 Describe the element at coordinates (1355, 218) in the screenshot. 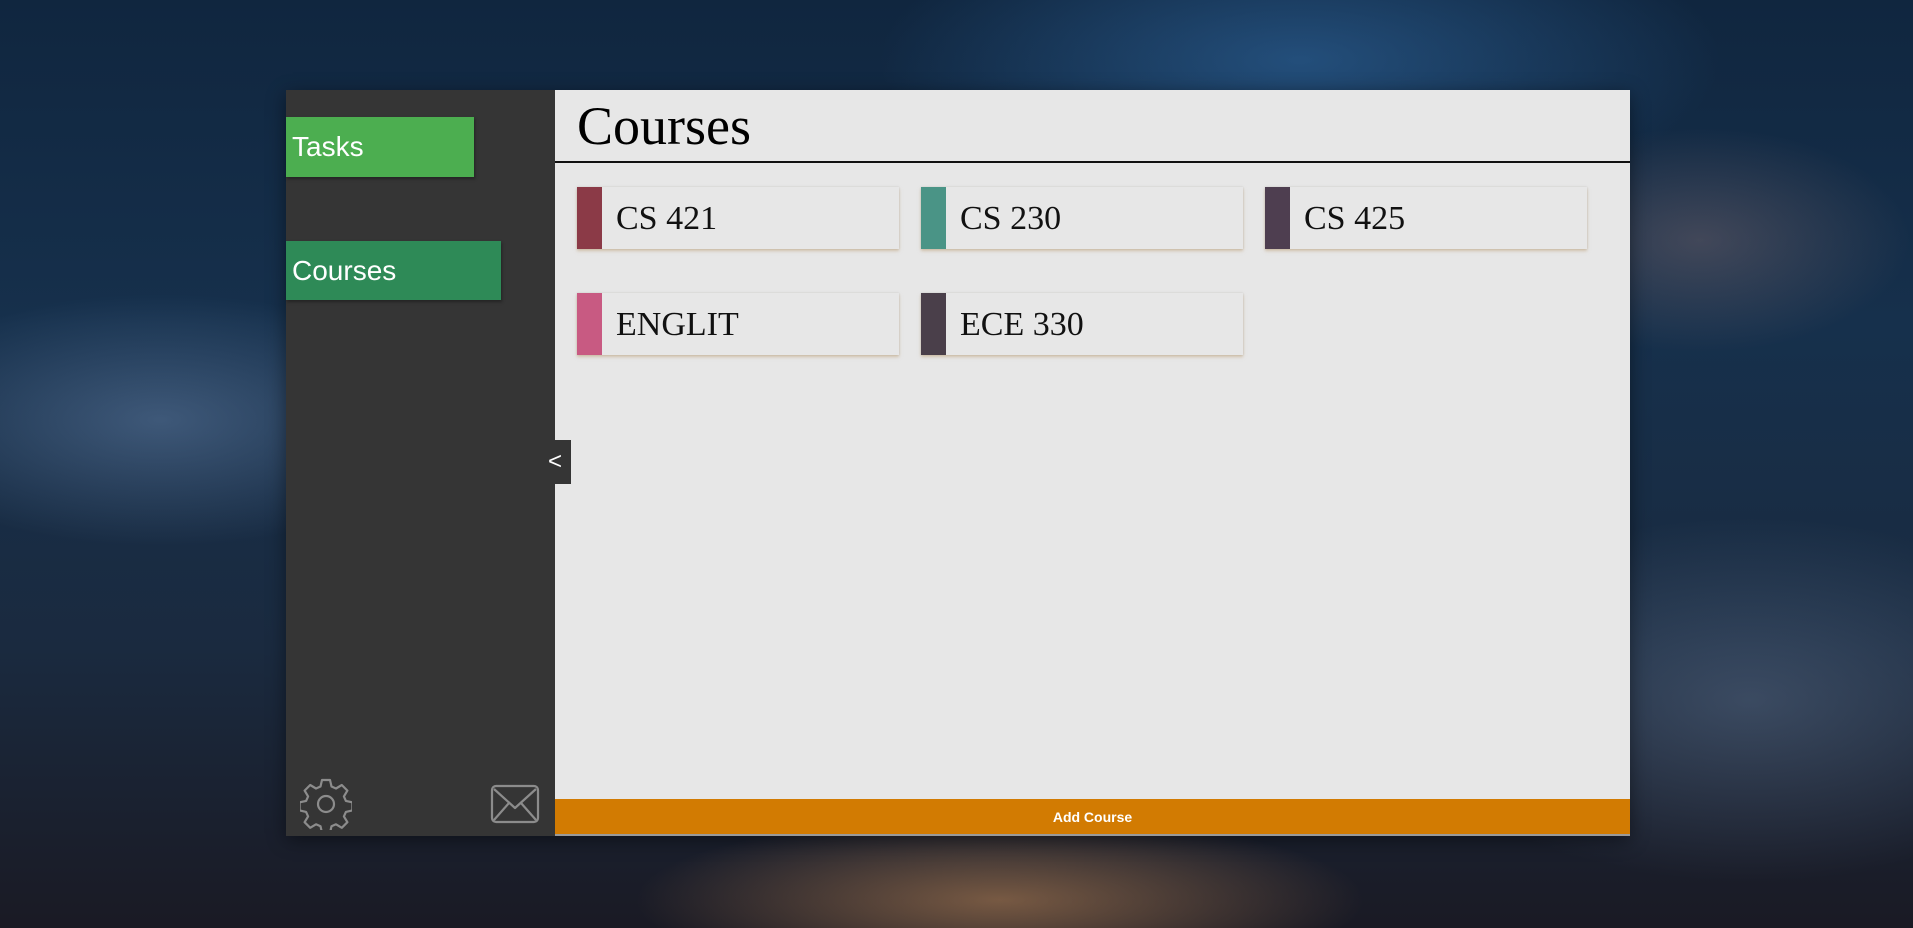

I see `course-name: CS 425` at that location.